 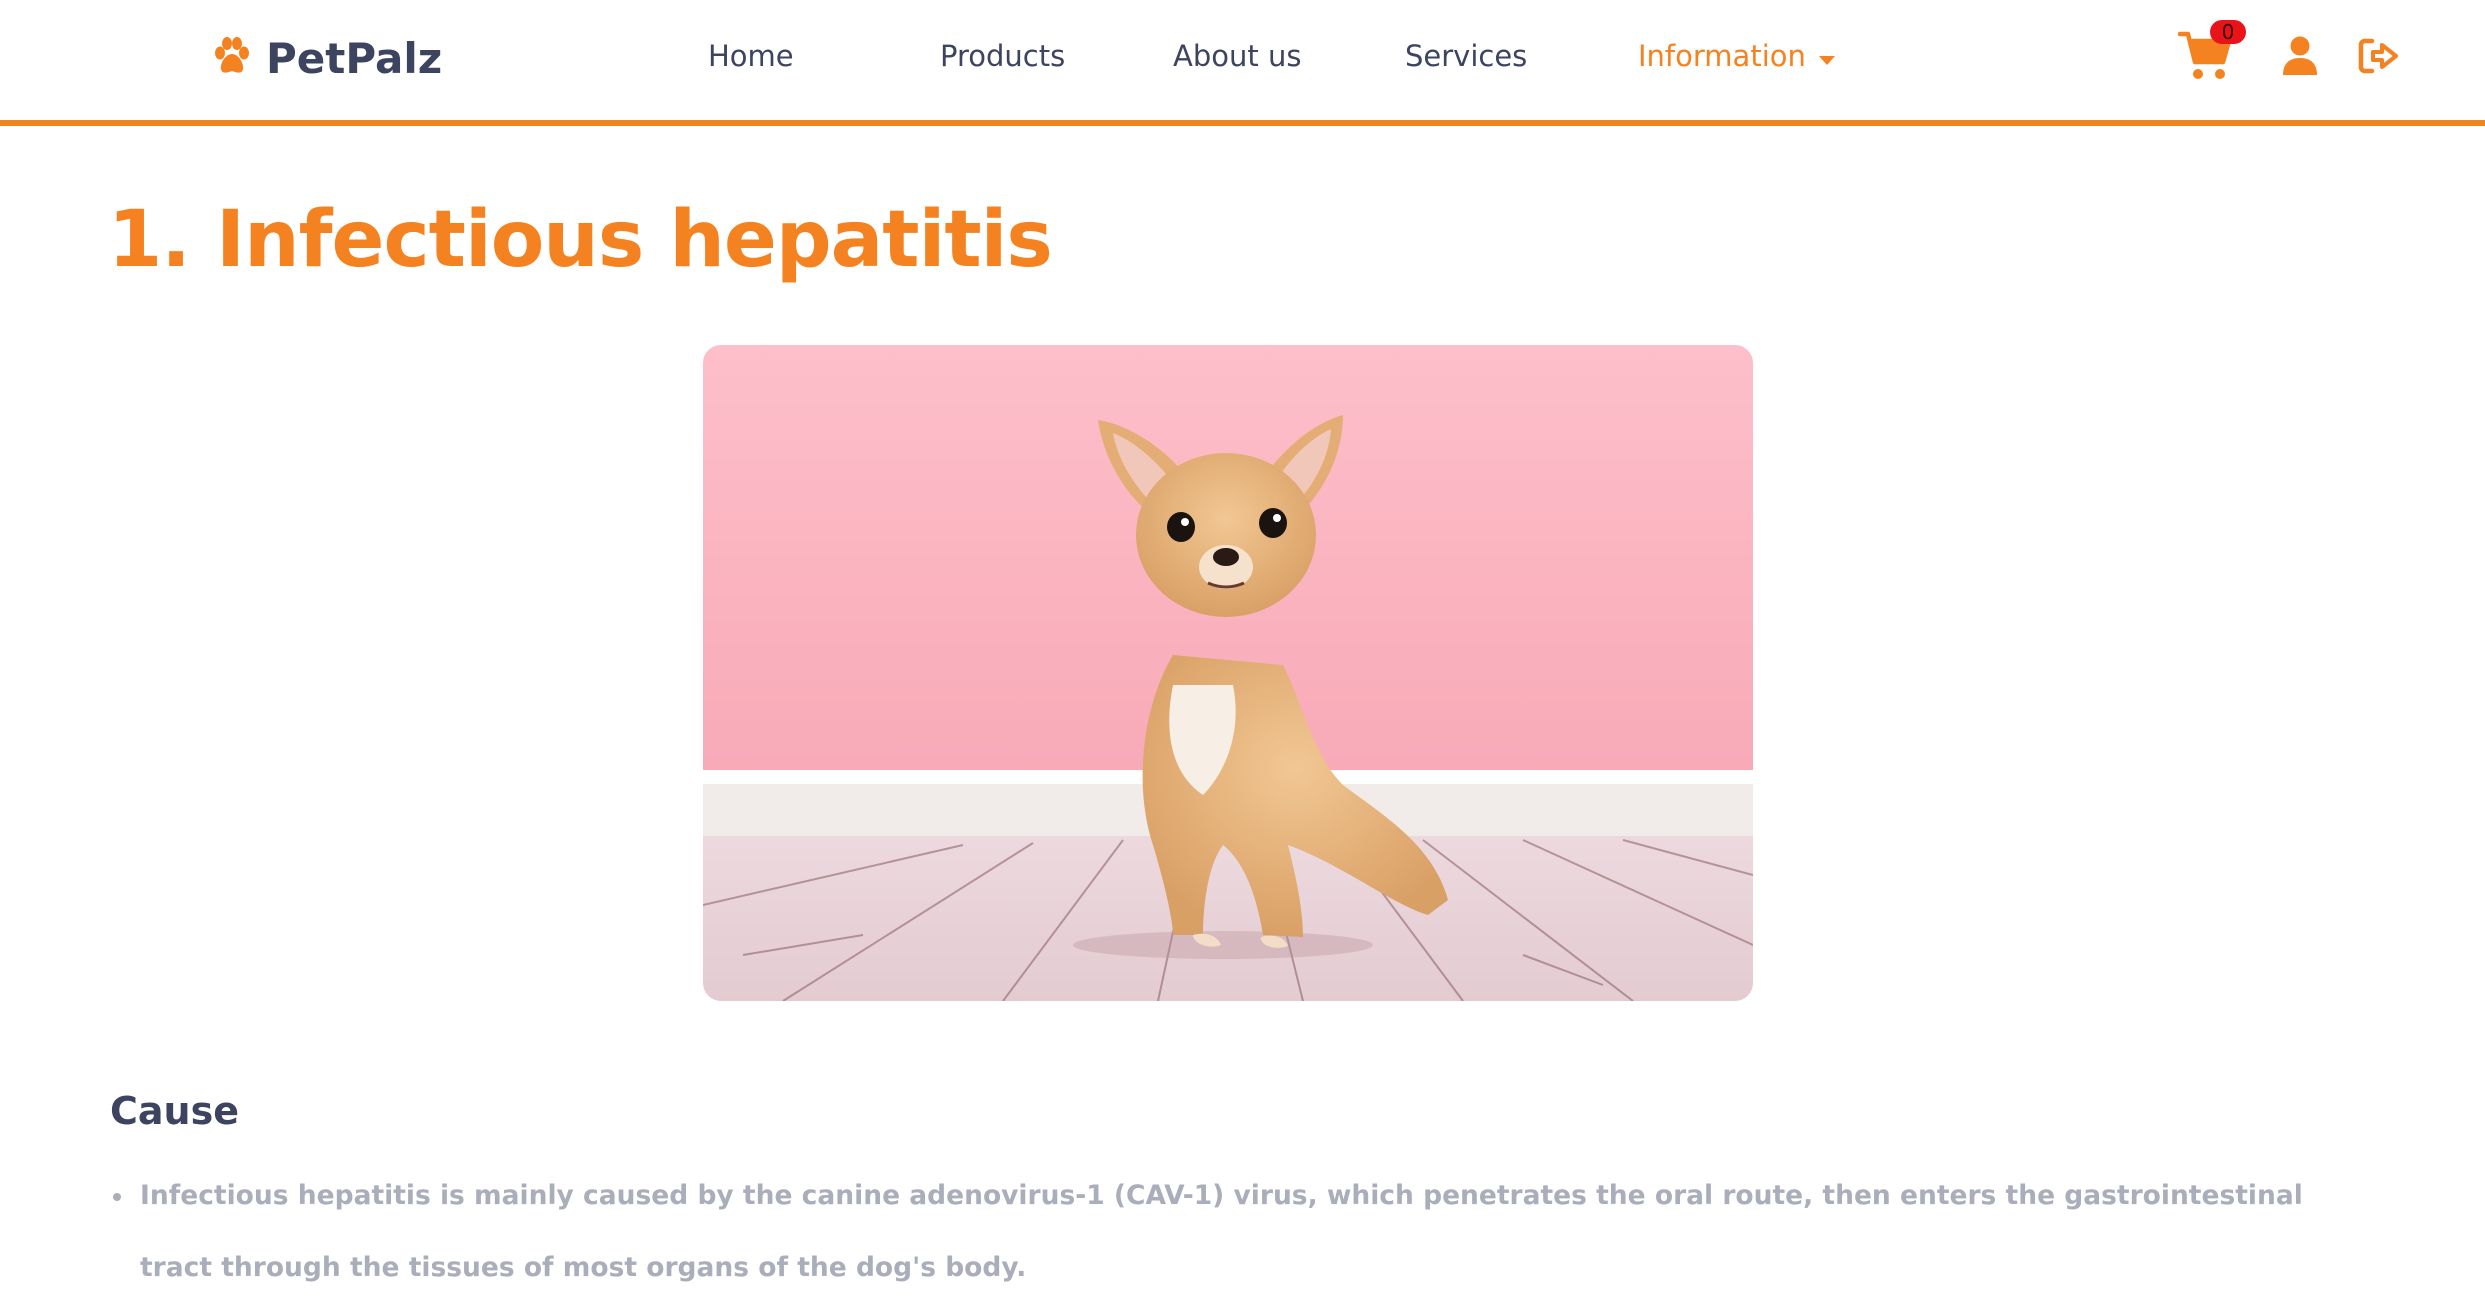 I want to click on user-icon, so click(x=2300, y=58).